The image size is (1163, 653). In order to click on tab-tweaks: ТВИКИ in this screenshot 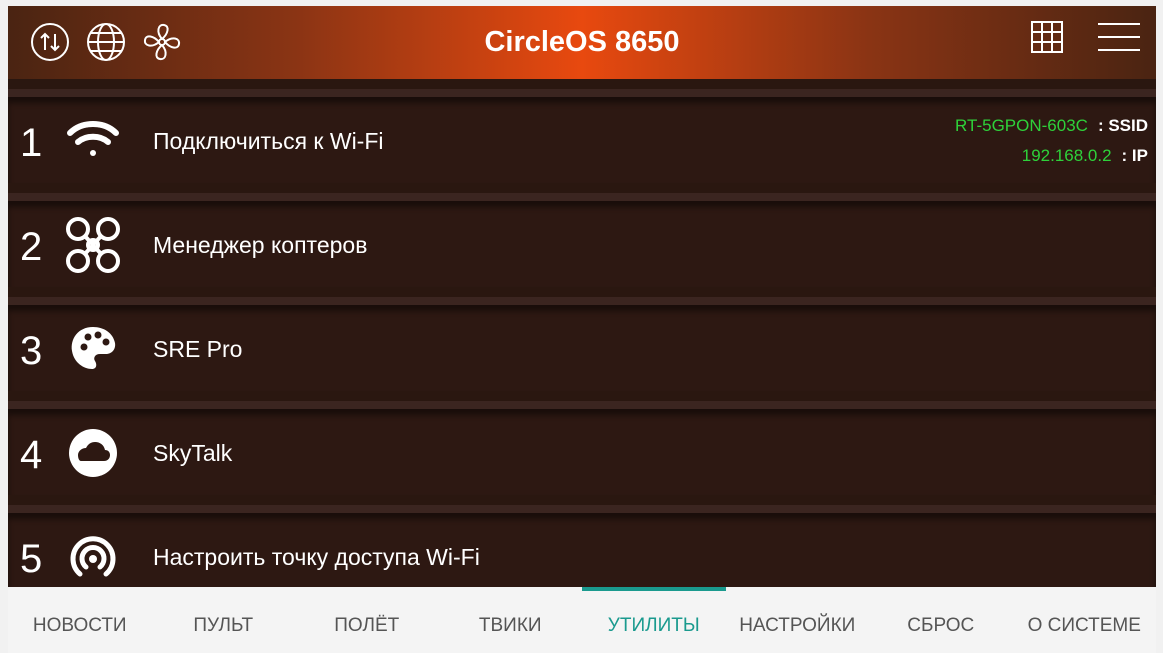, I will do `click(511, 620)`.